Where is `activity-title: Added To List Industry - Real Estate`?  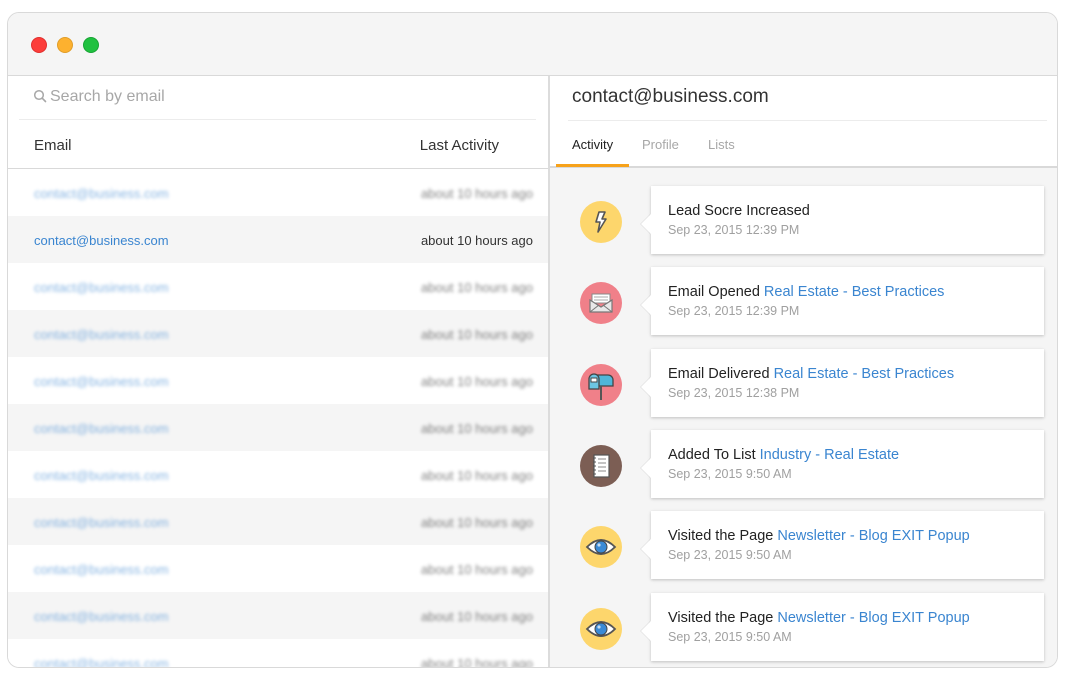 activity-title: Added To List Industry - Real Estate is located at coordinates (783, 455).